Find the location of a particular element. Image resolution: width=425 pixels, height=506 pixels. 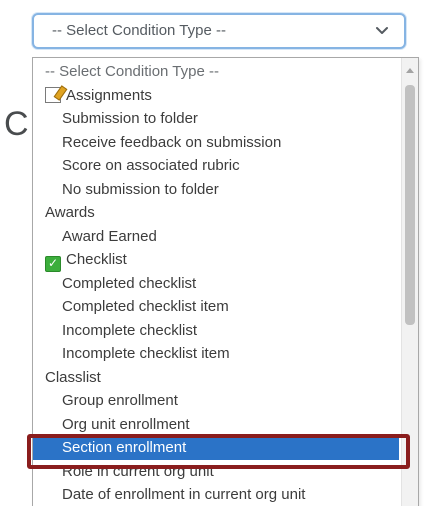

option-incomplete-checklist: Incomplete checklist is located at coordinates (216, 331).